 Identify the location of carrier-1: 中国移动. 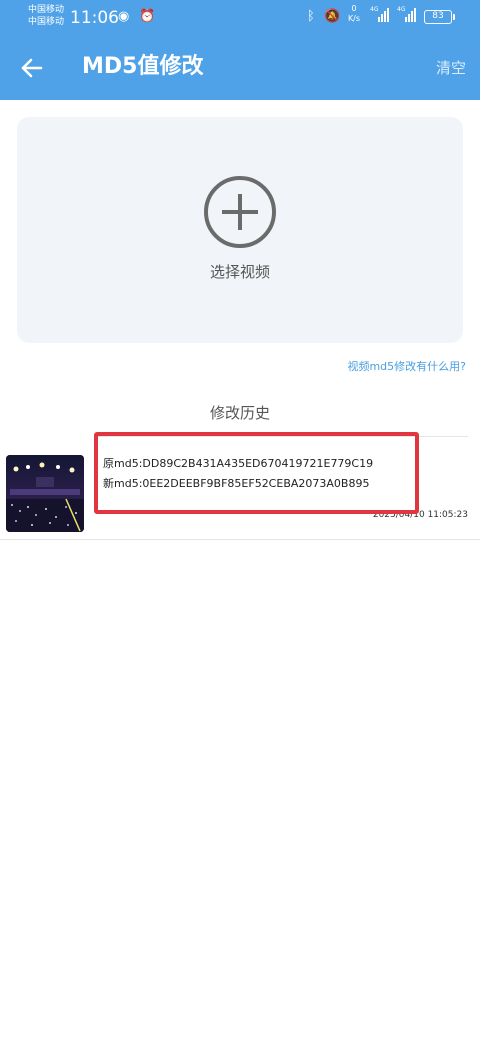
(46, 10).